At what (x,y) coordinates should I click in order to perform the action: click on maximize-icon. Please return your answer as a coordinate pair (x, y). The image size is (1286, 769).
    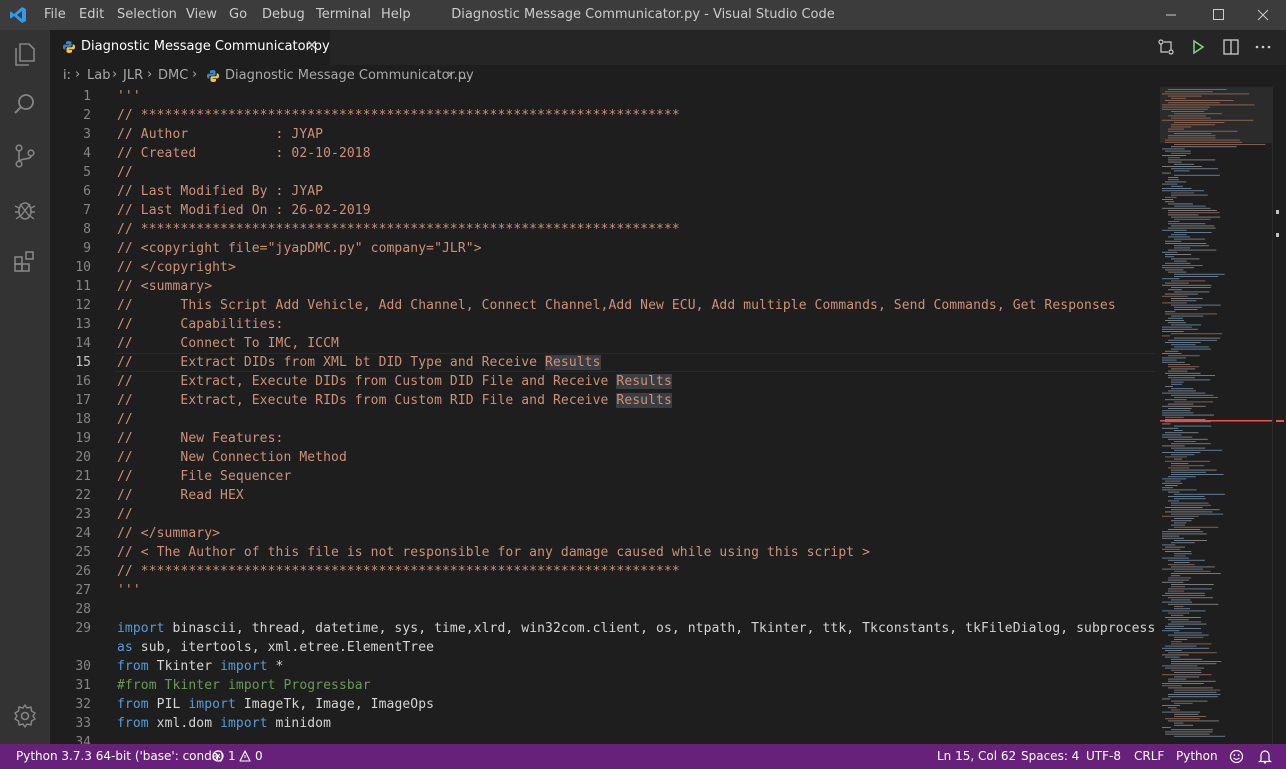
    Looking at the image, I should click on (1218, 15).